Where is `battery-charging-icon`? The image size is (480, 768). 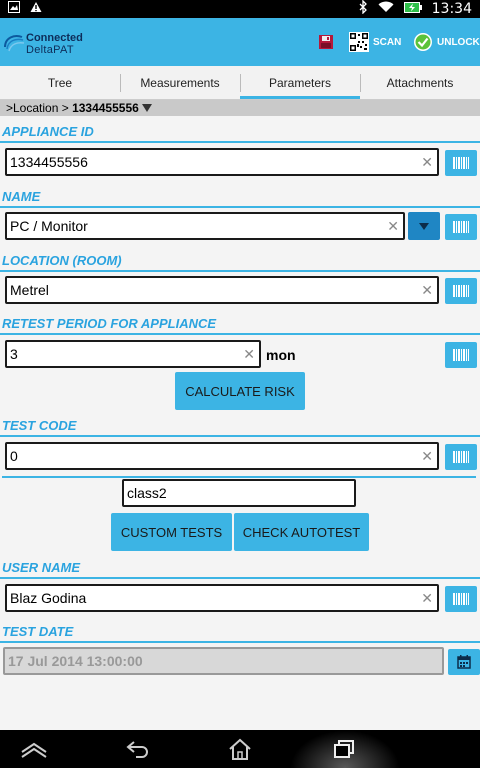
battery-charging-icon is located at coordinates (412, 9).